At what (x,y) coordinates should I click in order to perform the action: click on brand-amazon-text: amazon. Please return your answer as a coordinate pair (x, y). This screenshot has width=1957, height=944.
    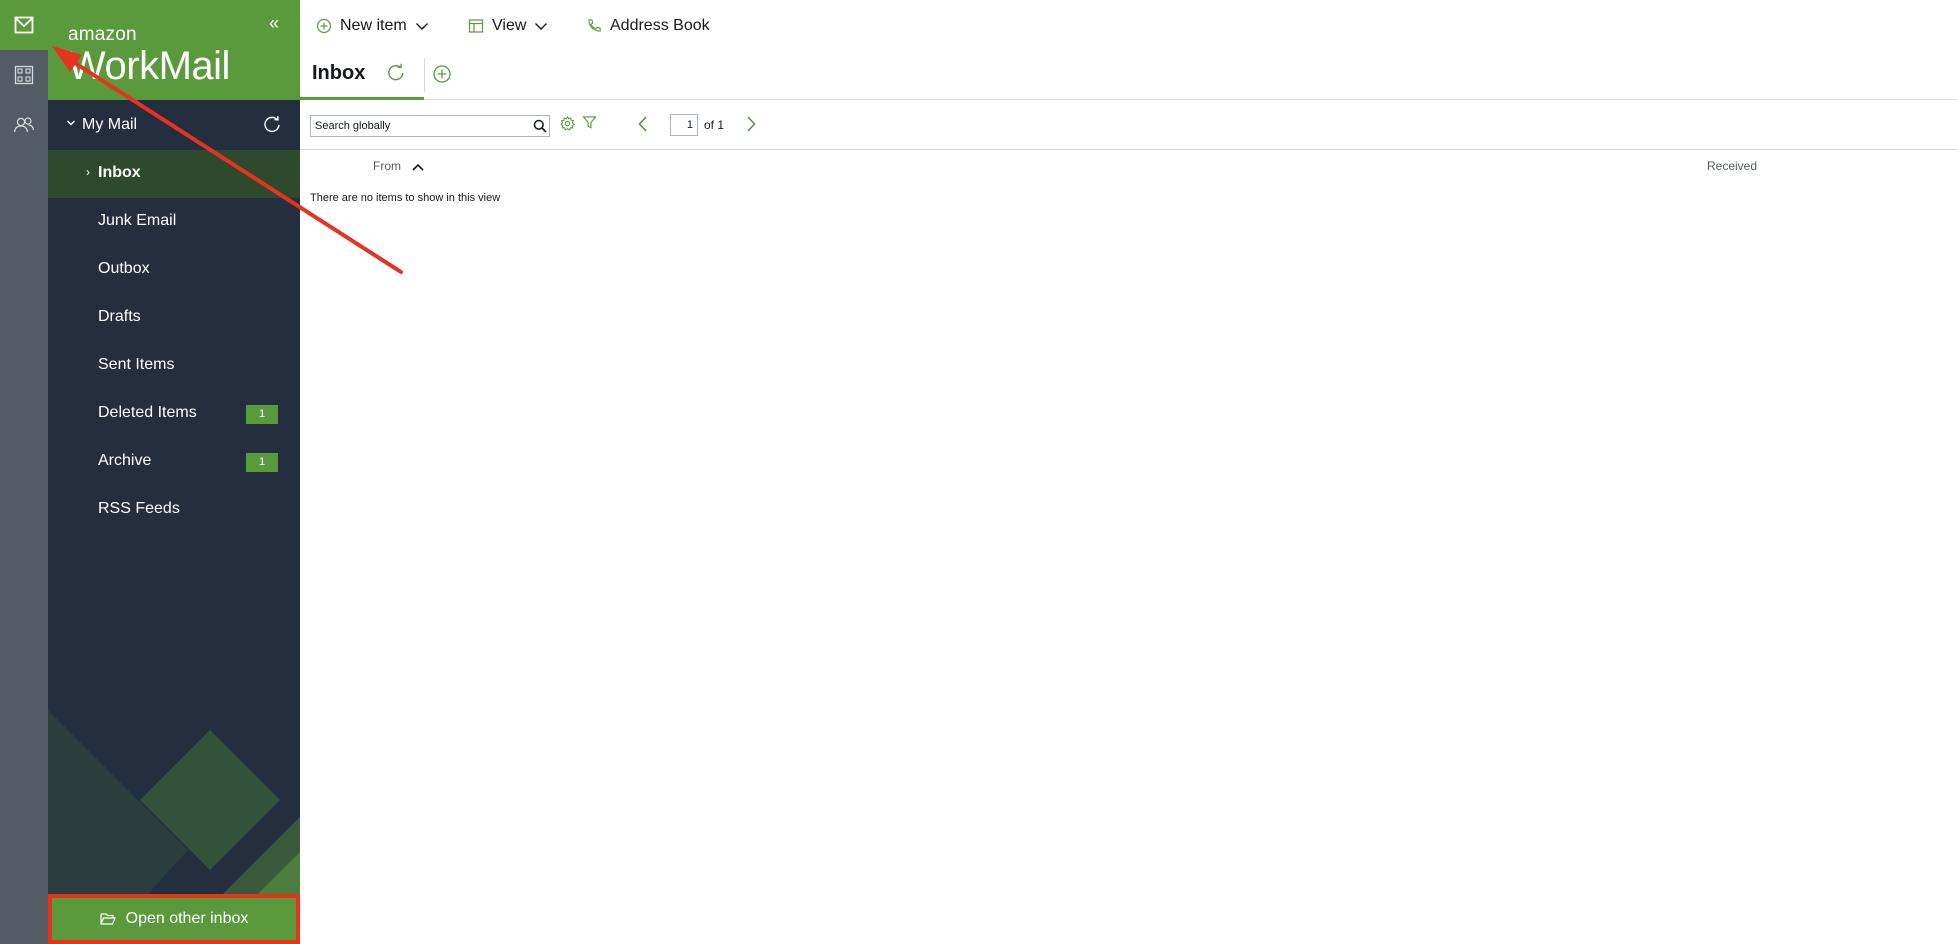
    Looking at the image, I should click on (102, 34).